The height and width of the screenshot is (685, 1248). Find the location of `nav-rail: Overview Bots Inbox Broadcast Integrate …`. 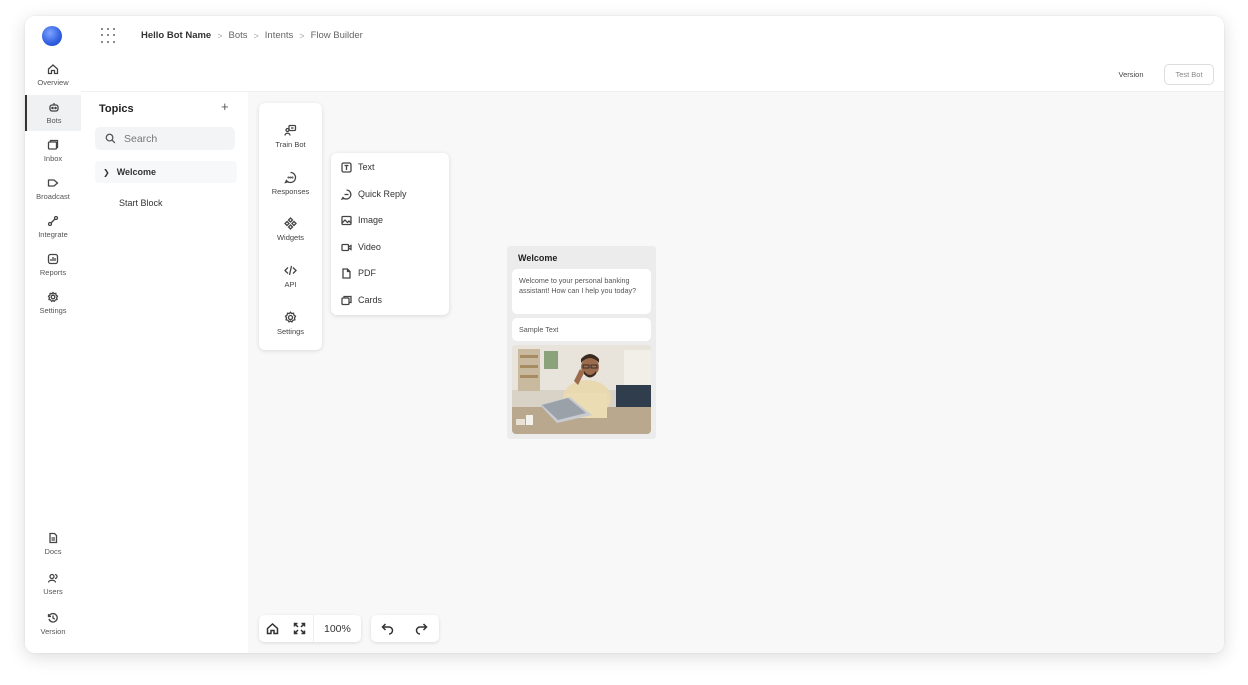

nav-rail: Overview Bots Inbox Broadcast Integrate … is located at coordinates (53, 334).